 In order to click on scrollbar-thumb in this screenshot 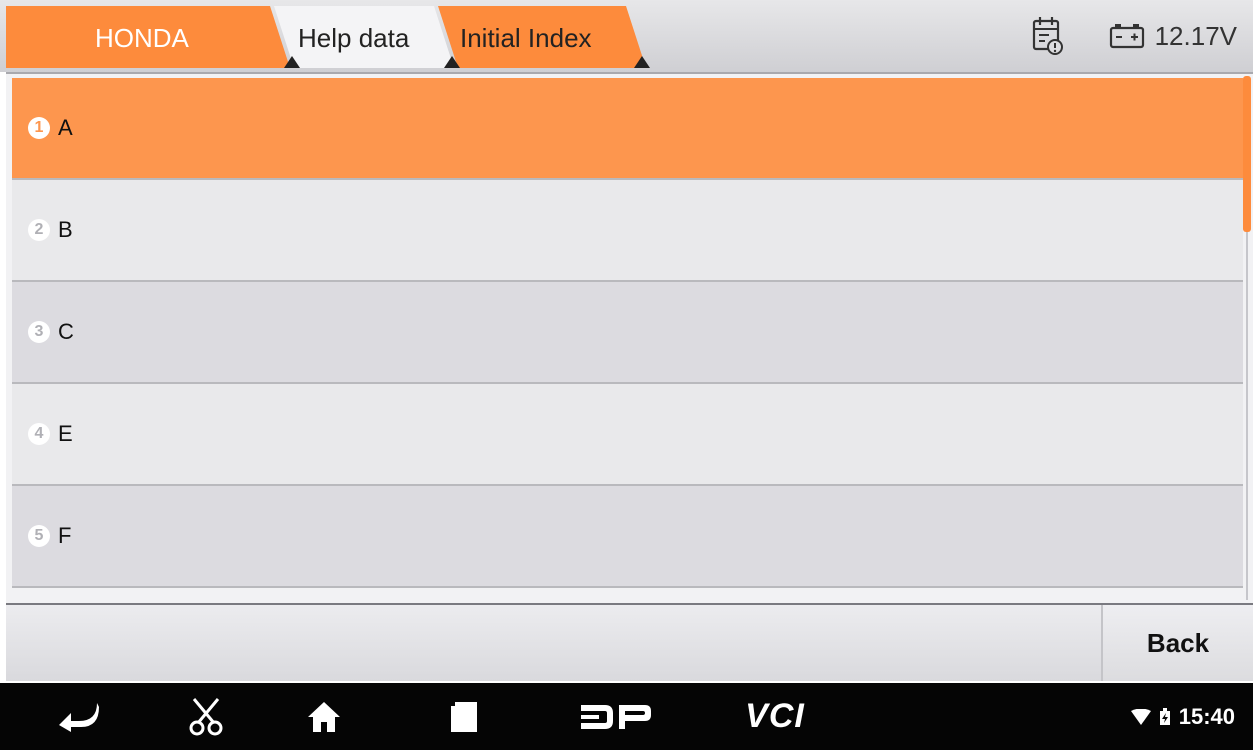, I will do `click(1247, 154)`.